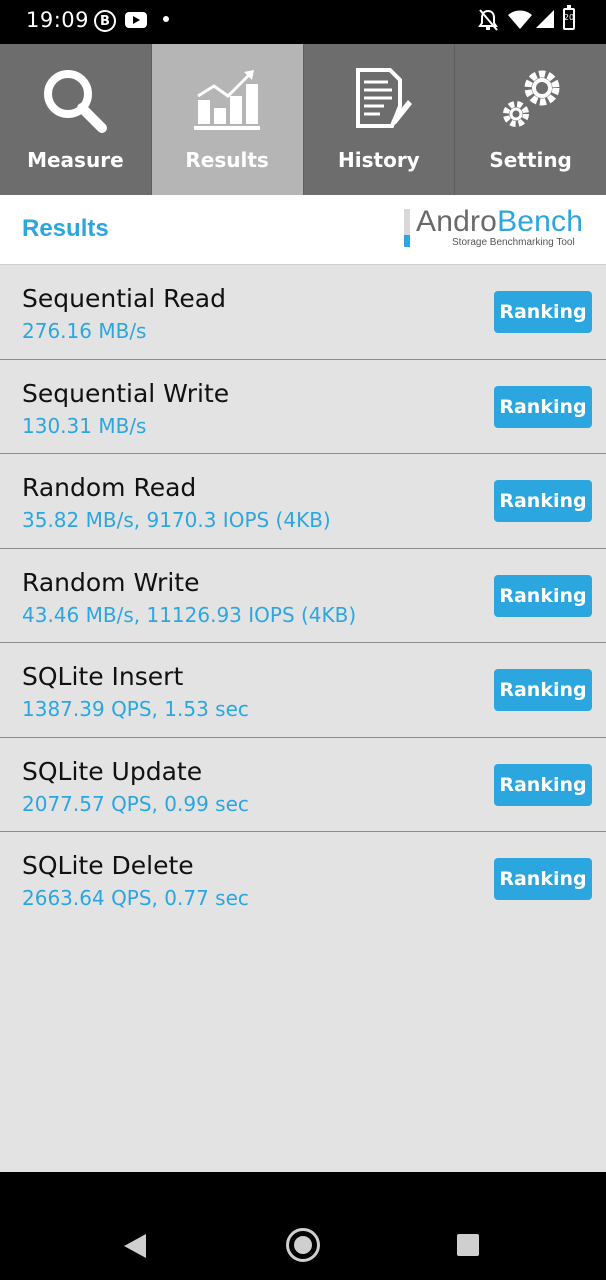 This screenshot has height=1280, width=606. Describe the element at coordinates (166, 19) in the screenshot. I see `notification-dot-icon` at that location.